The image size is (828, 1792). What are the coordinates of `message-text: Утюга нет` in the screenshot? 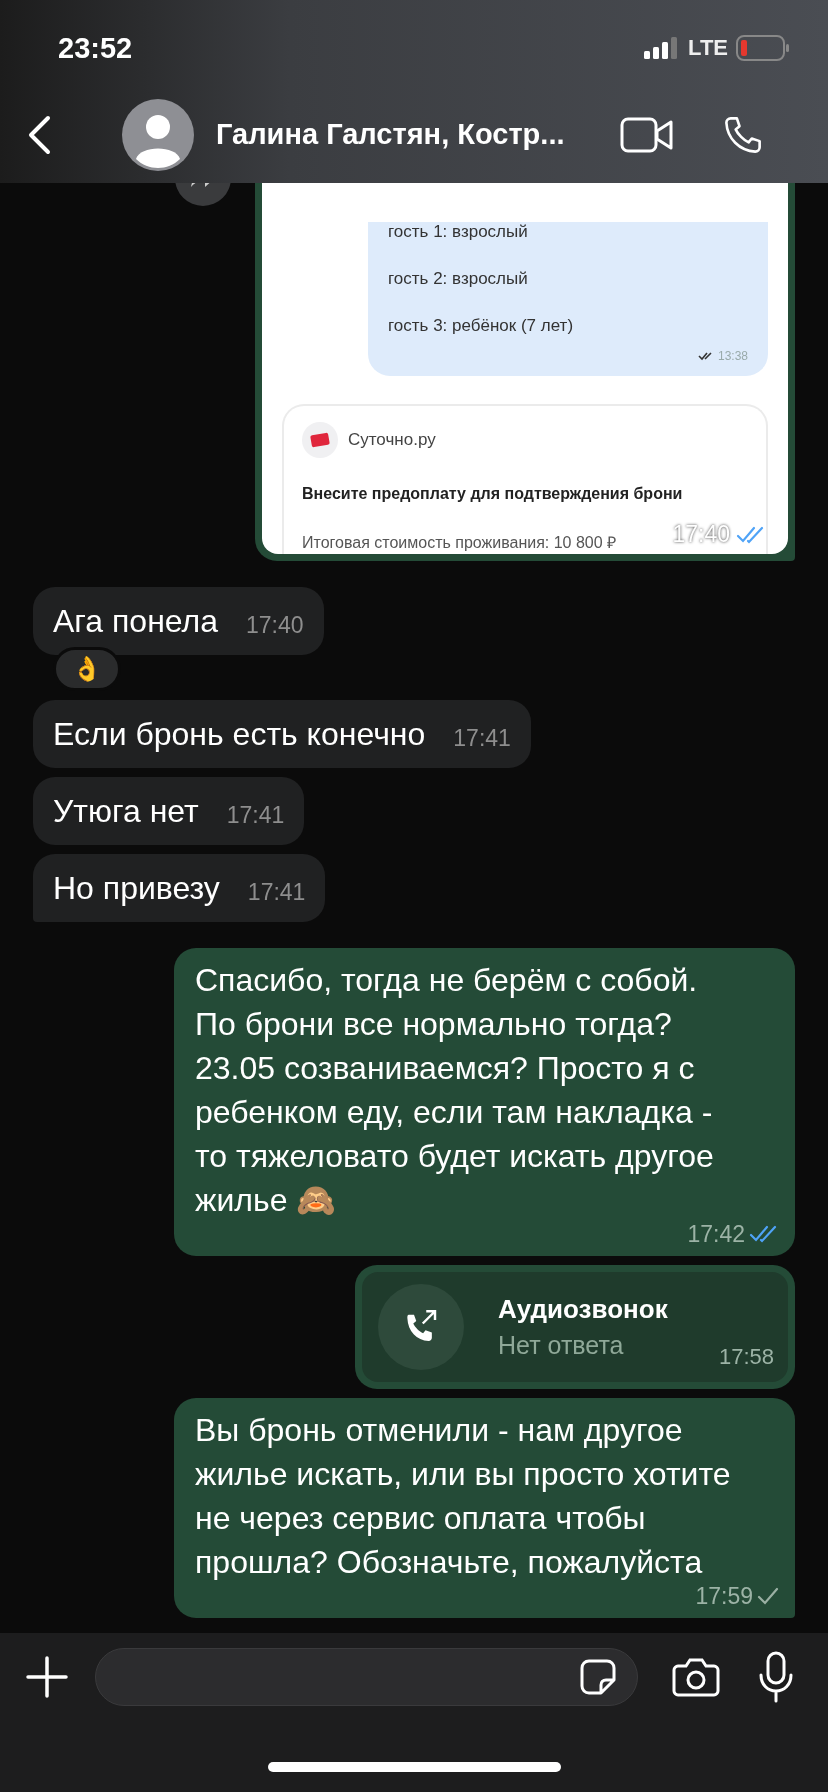 It's located at (126, 811).